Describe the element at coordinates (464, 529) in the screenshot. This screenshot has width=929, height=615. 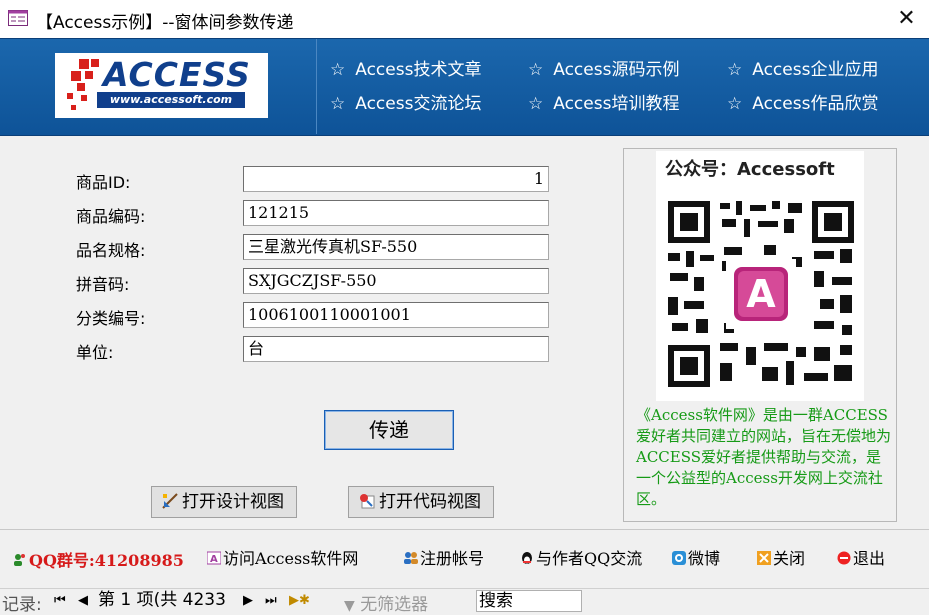
I see `divider` at that location.